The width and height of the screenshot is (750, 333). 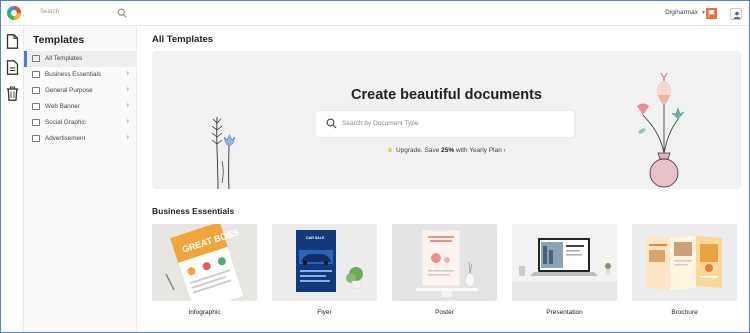 I want to click on search-placeholder: Search by Document Type, so click(x=380, y=123).